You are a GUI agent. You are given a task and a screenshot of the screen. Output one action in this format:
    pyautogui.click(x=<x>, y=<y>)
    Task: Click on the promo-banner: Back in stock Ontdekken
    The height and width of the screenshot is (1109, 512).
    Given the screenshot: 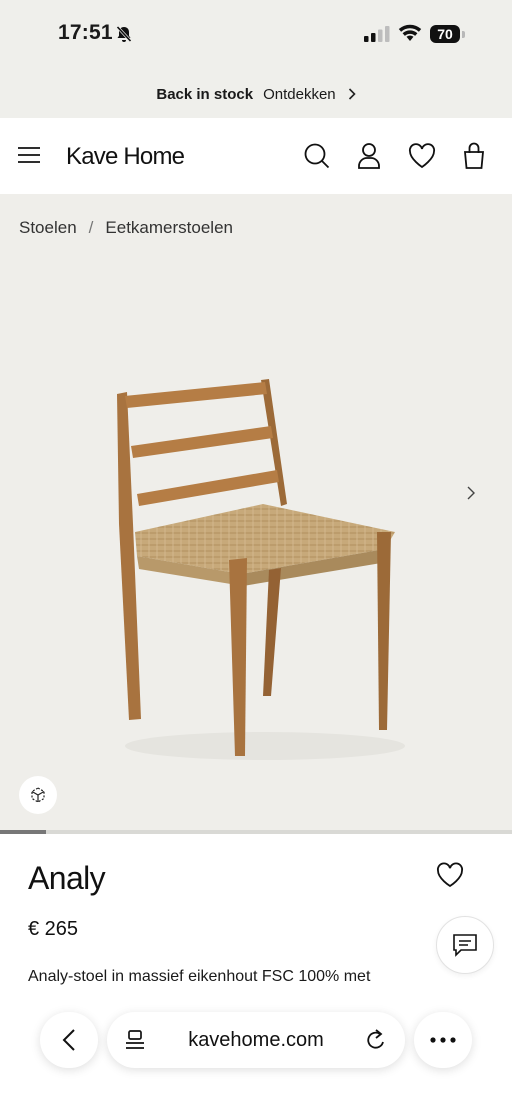 What is the action you would take?
    pyautogui.click(x=256, y=94)
    